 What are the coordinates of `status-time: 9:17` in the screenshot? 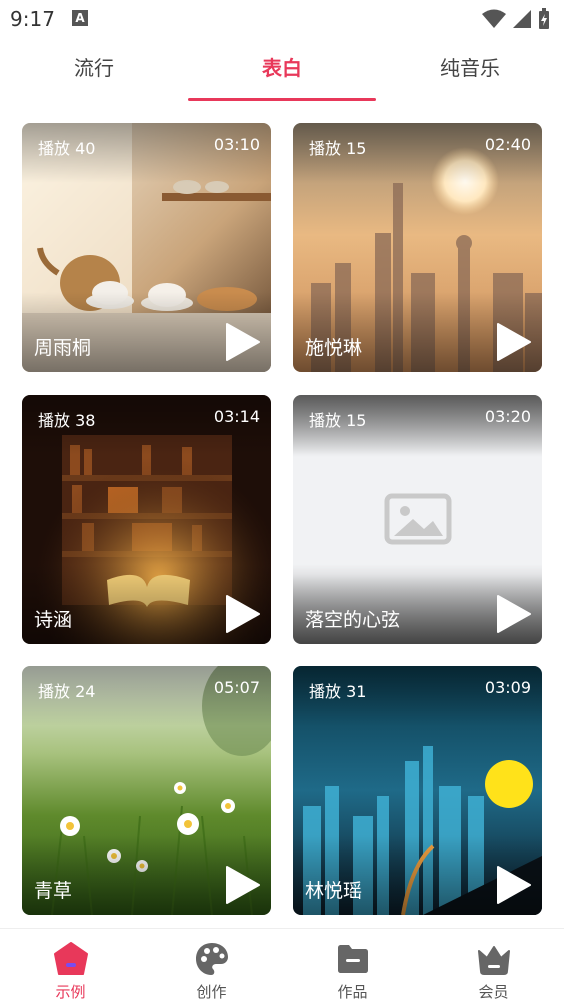 It's located at (32, 19).